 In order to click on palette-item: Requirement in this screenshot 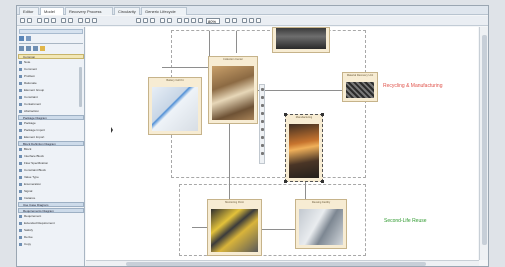, I will do `click(51, 216)`.